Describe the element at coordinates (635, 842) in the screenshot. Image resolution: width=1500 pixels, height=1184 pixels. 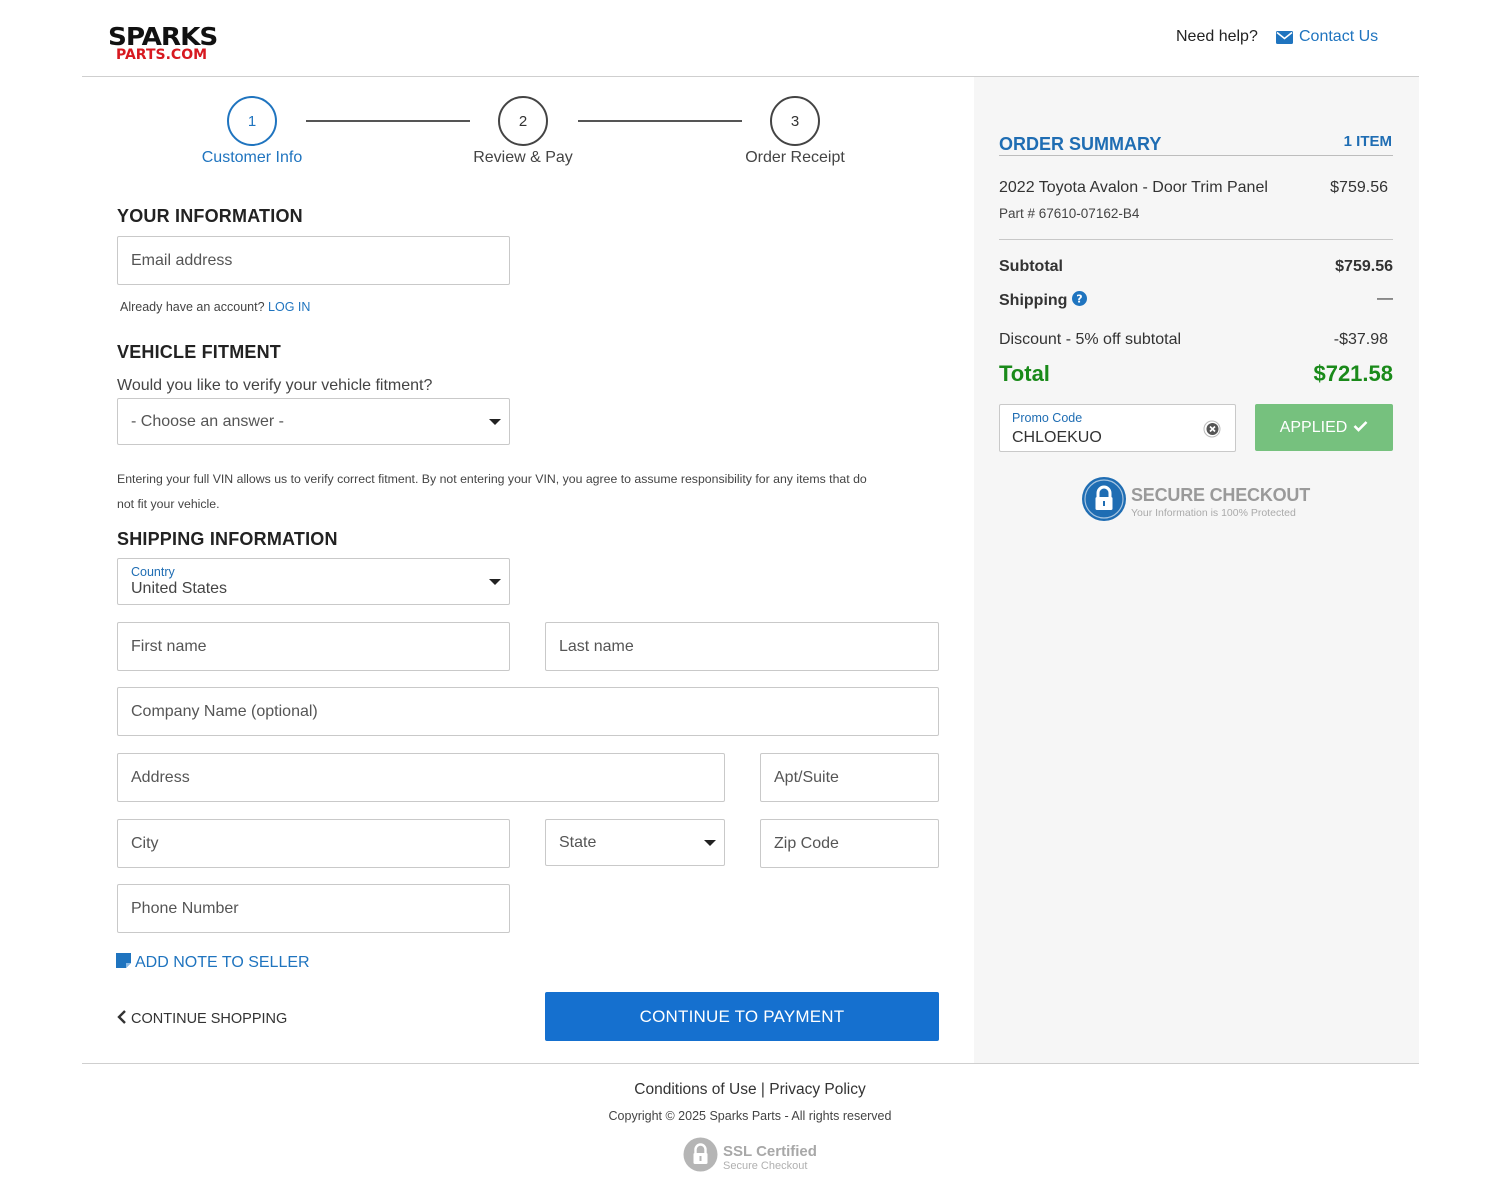
I see `state-select: State` at that location.